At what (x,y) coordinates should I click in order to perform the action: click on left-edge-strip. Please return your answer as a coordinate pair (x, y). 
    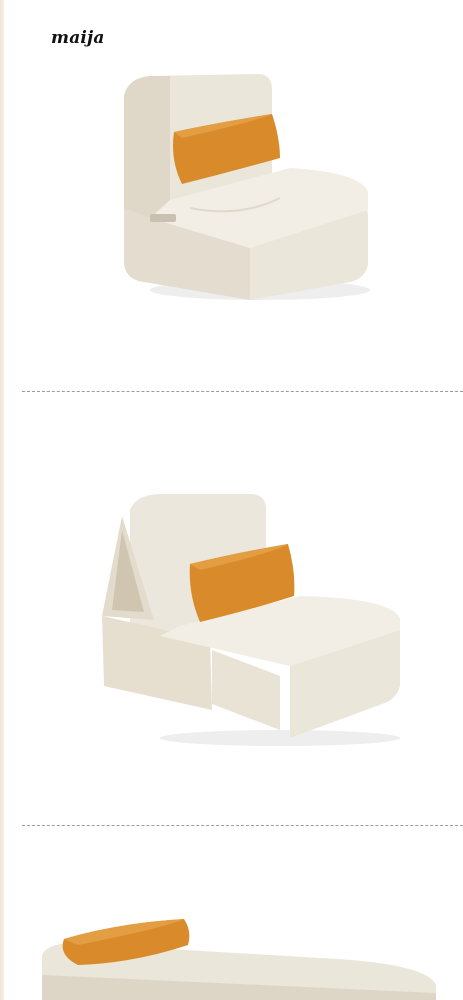
    Looking at the image, I should click on (2, 500).